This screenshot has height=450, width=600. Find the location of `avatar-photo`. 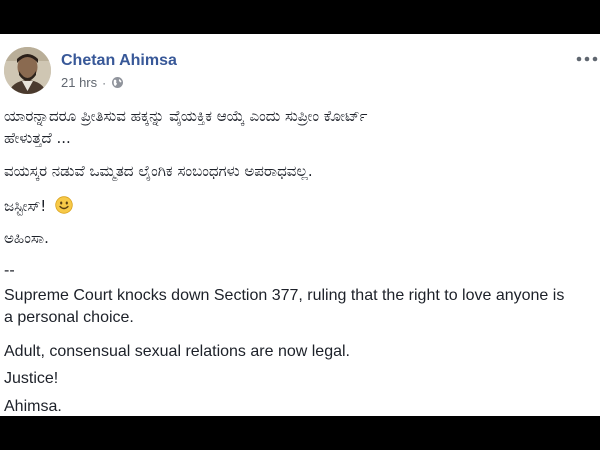

avatar-photo is located at coordinates (27, 70).